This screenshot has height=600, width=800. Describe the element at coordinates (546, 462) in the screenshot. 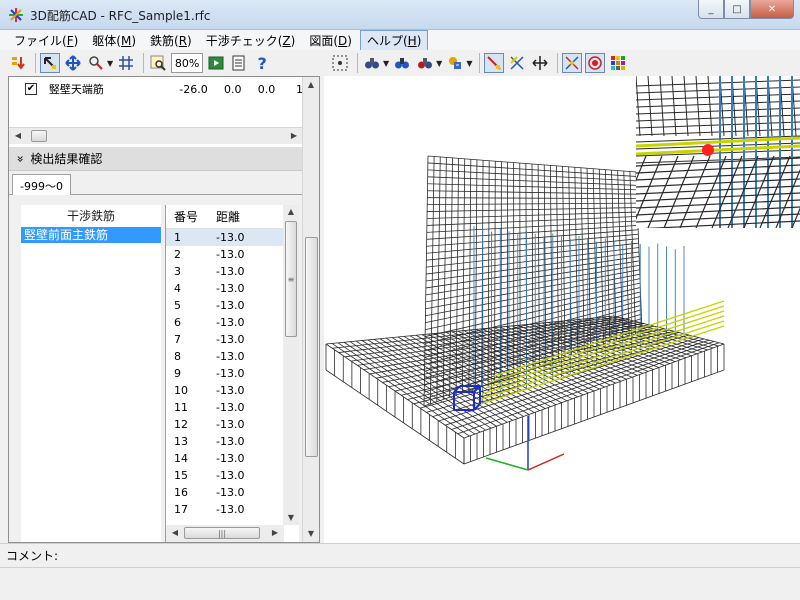

I see `axis-x-line` at that location.